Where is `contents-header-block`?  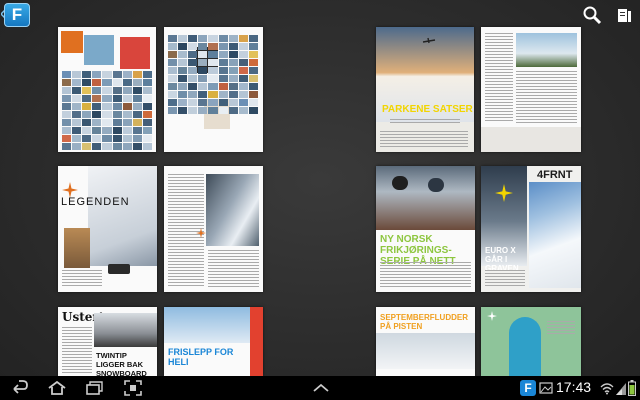
contents-header-block is located at coordinates (72, 42).